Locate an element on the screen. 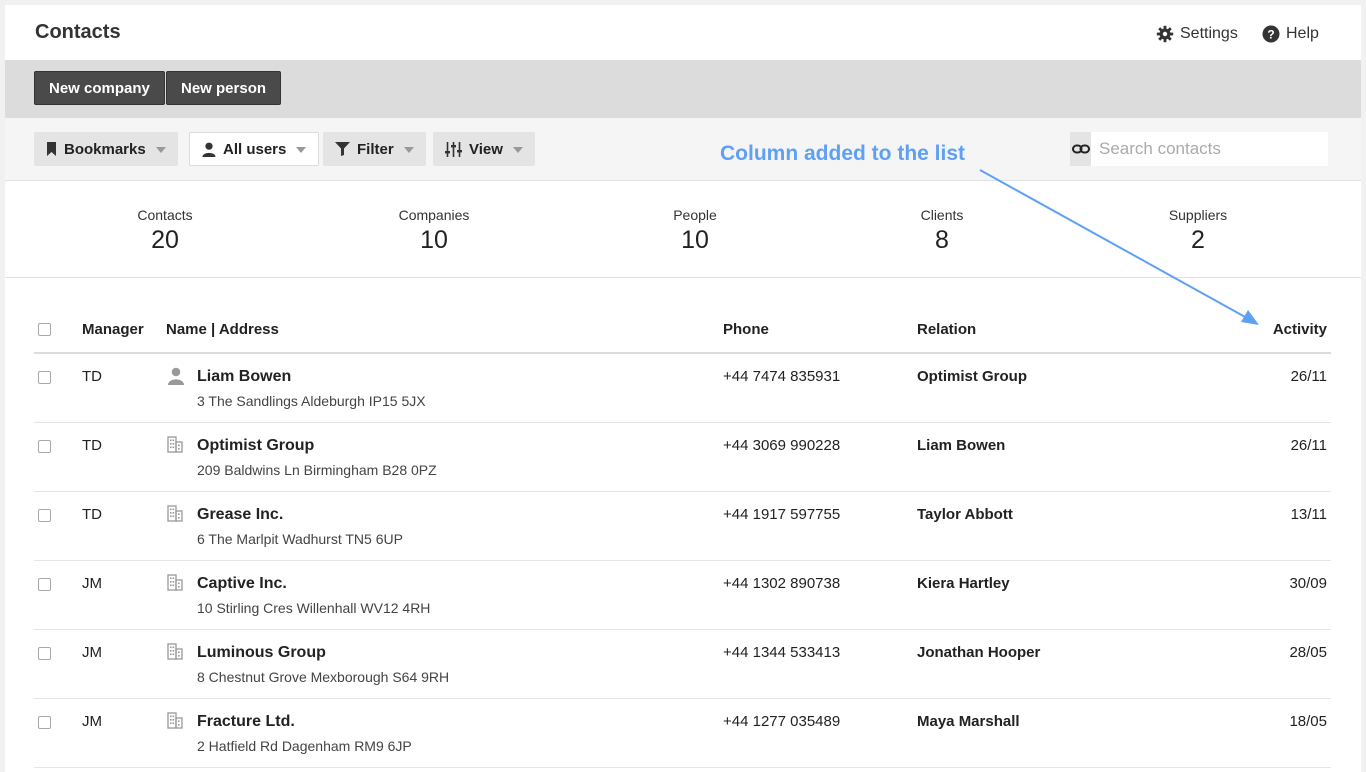  search-box is located at coordinates (1199, 149).